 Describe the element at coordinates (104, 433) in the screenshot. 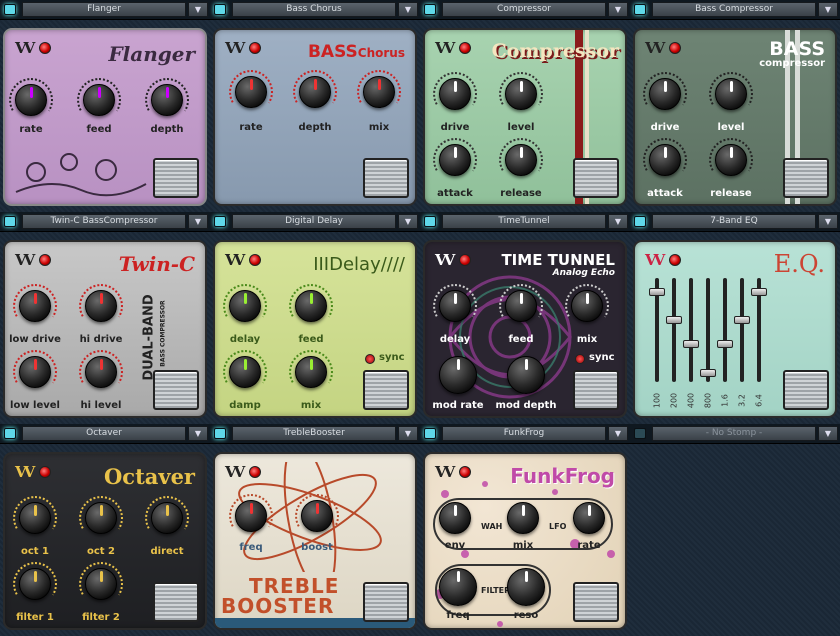

I see `preset-select: Octaver` at that location.